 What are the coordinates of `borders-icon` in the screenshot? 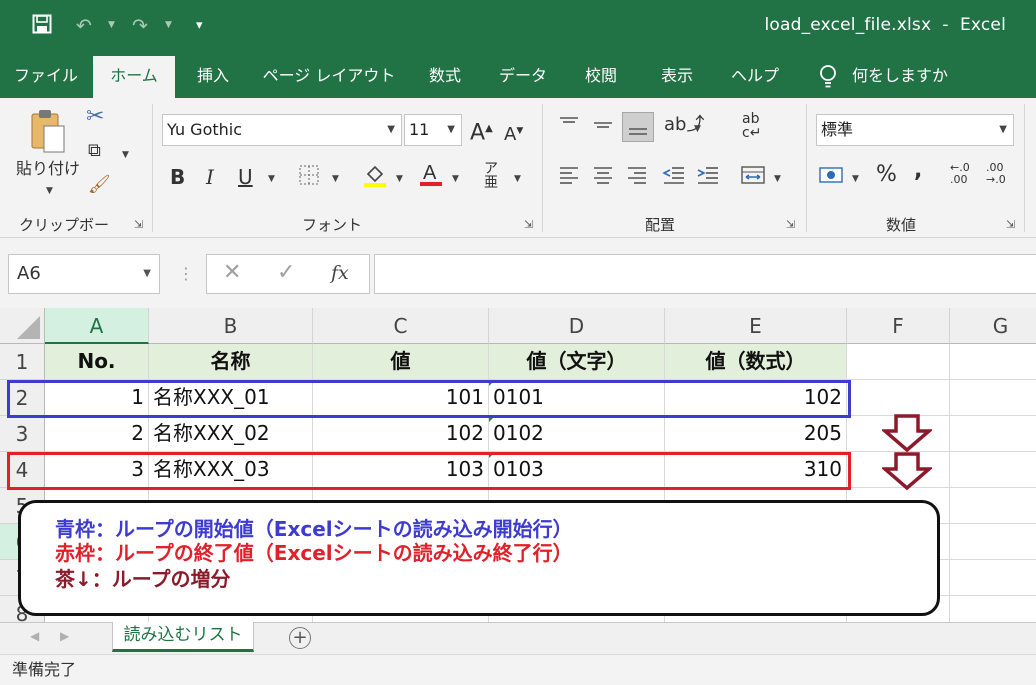 It's located at (309, 178).